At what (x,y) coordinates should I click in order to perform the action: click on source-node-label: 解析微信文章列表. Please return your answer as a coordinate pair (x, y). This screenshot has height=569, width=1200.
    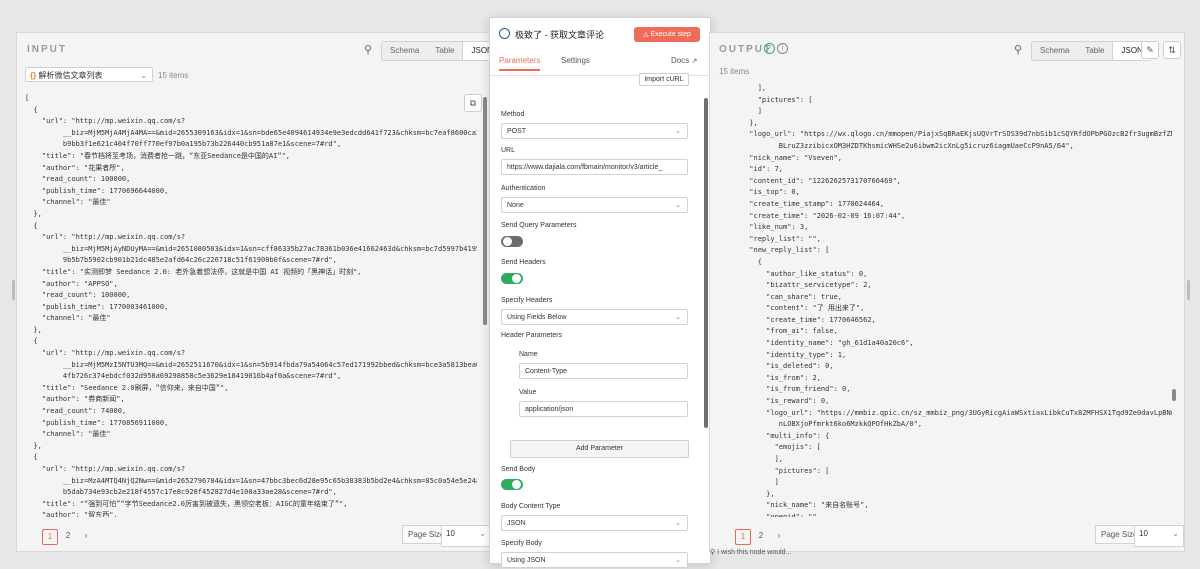
    Looking at the image, I should click on (70, 75).